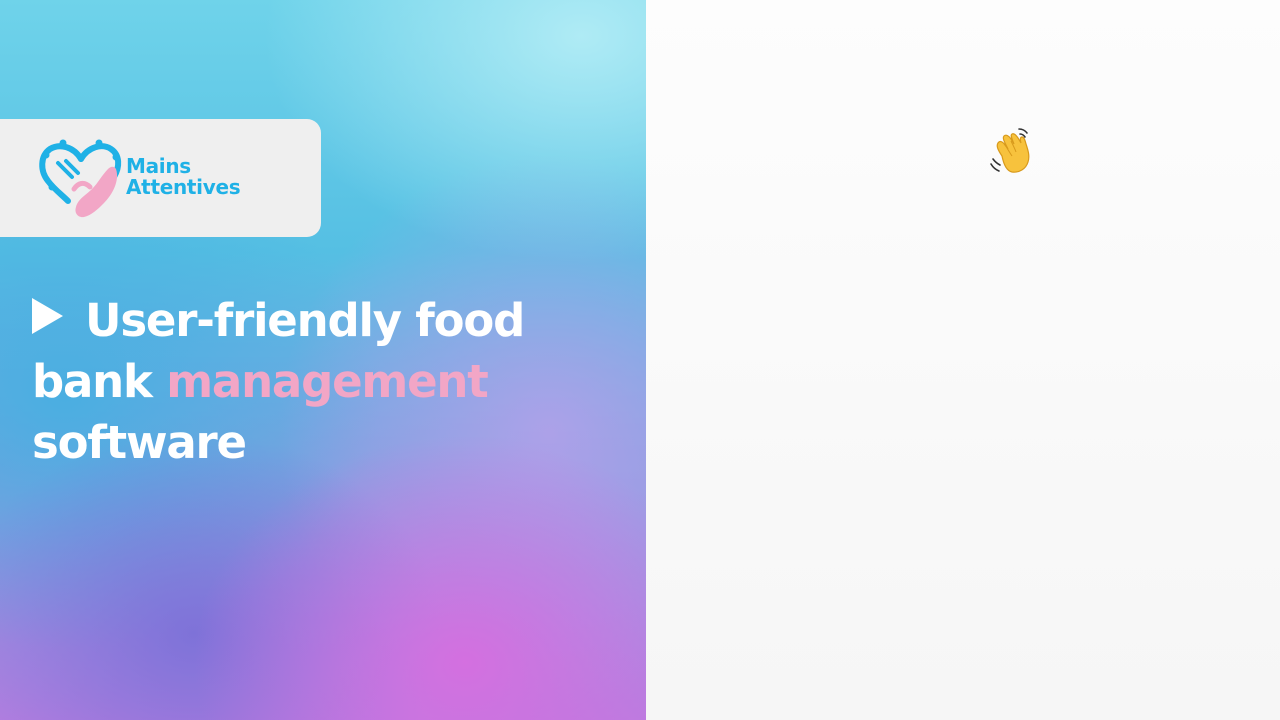 The height and width of the screenshot is (720, 1280). I want to click on play-triangle-icon, so click(47, 316).